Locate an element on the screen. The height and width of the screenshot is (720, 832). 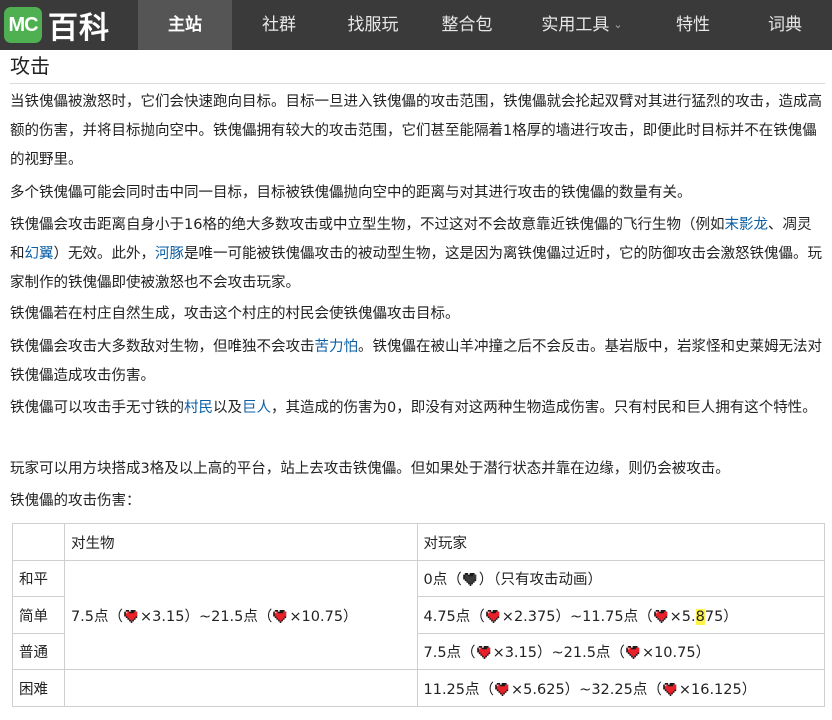
link-giant: 巨人 is located at coordinates (256, 408).